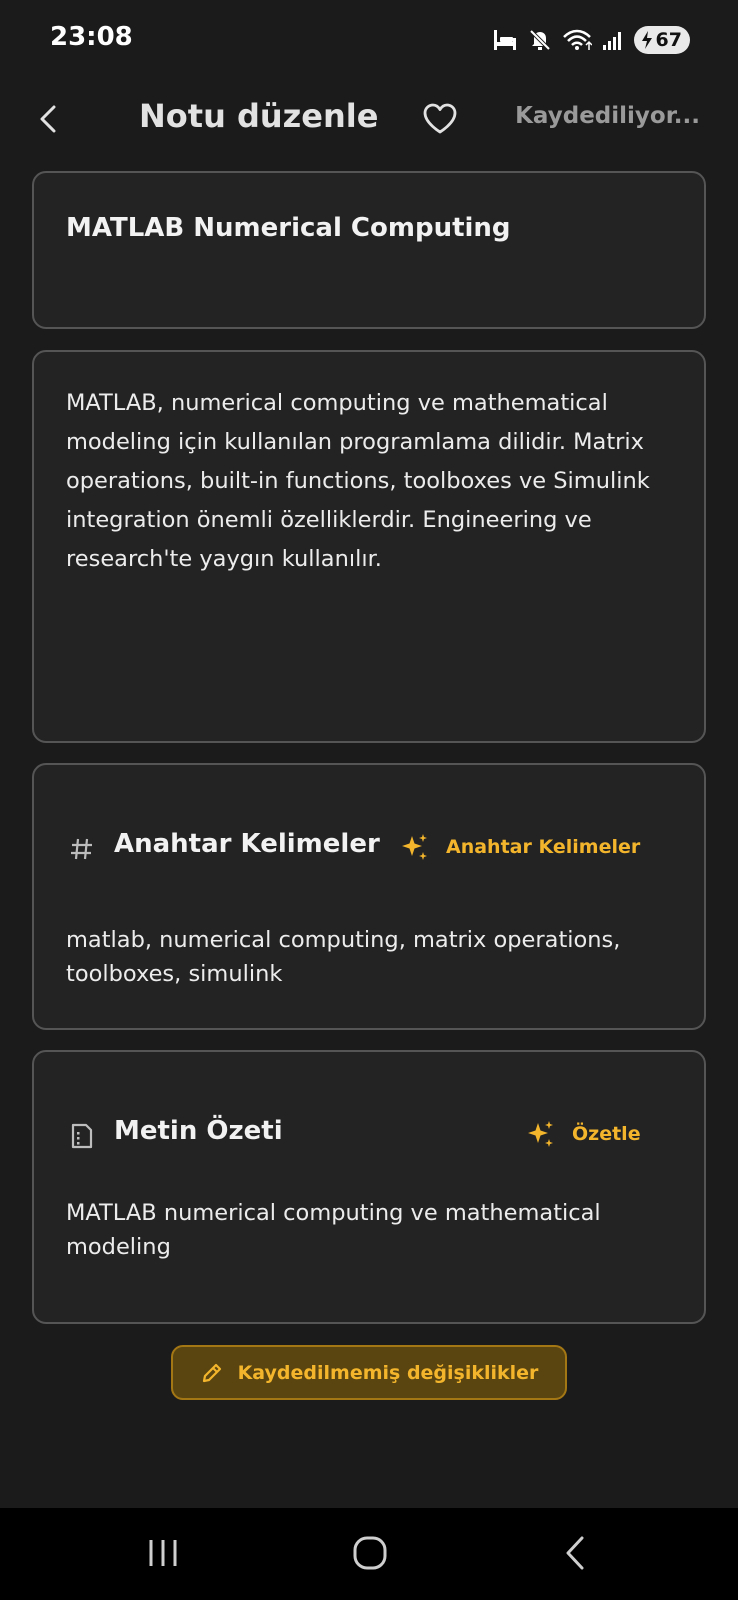  I want to click on status-icons: 67, so click(591, 40).